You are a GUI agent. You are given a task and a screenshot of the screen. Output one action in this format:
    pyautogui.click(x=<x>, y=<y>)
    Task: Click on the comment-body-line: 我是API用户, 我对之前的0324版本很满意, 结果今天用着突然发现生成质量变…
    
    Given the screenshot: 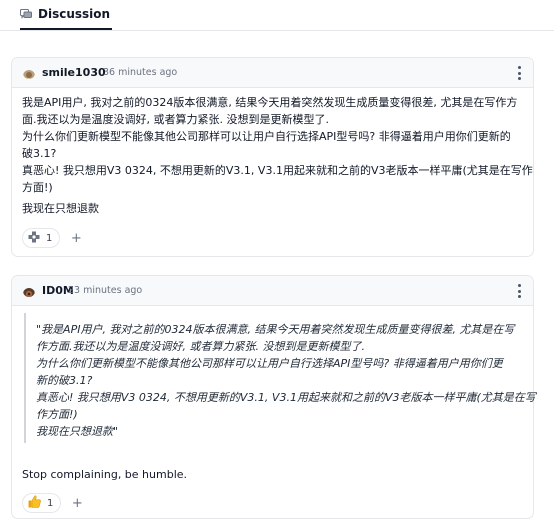 What is the action you would take?
    pyautogui.click(x=270, y=102)
    